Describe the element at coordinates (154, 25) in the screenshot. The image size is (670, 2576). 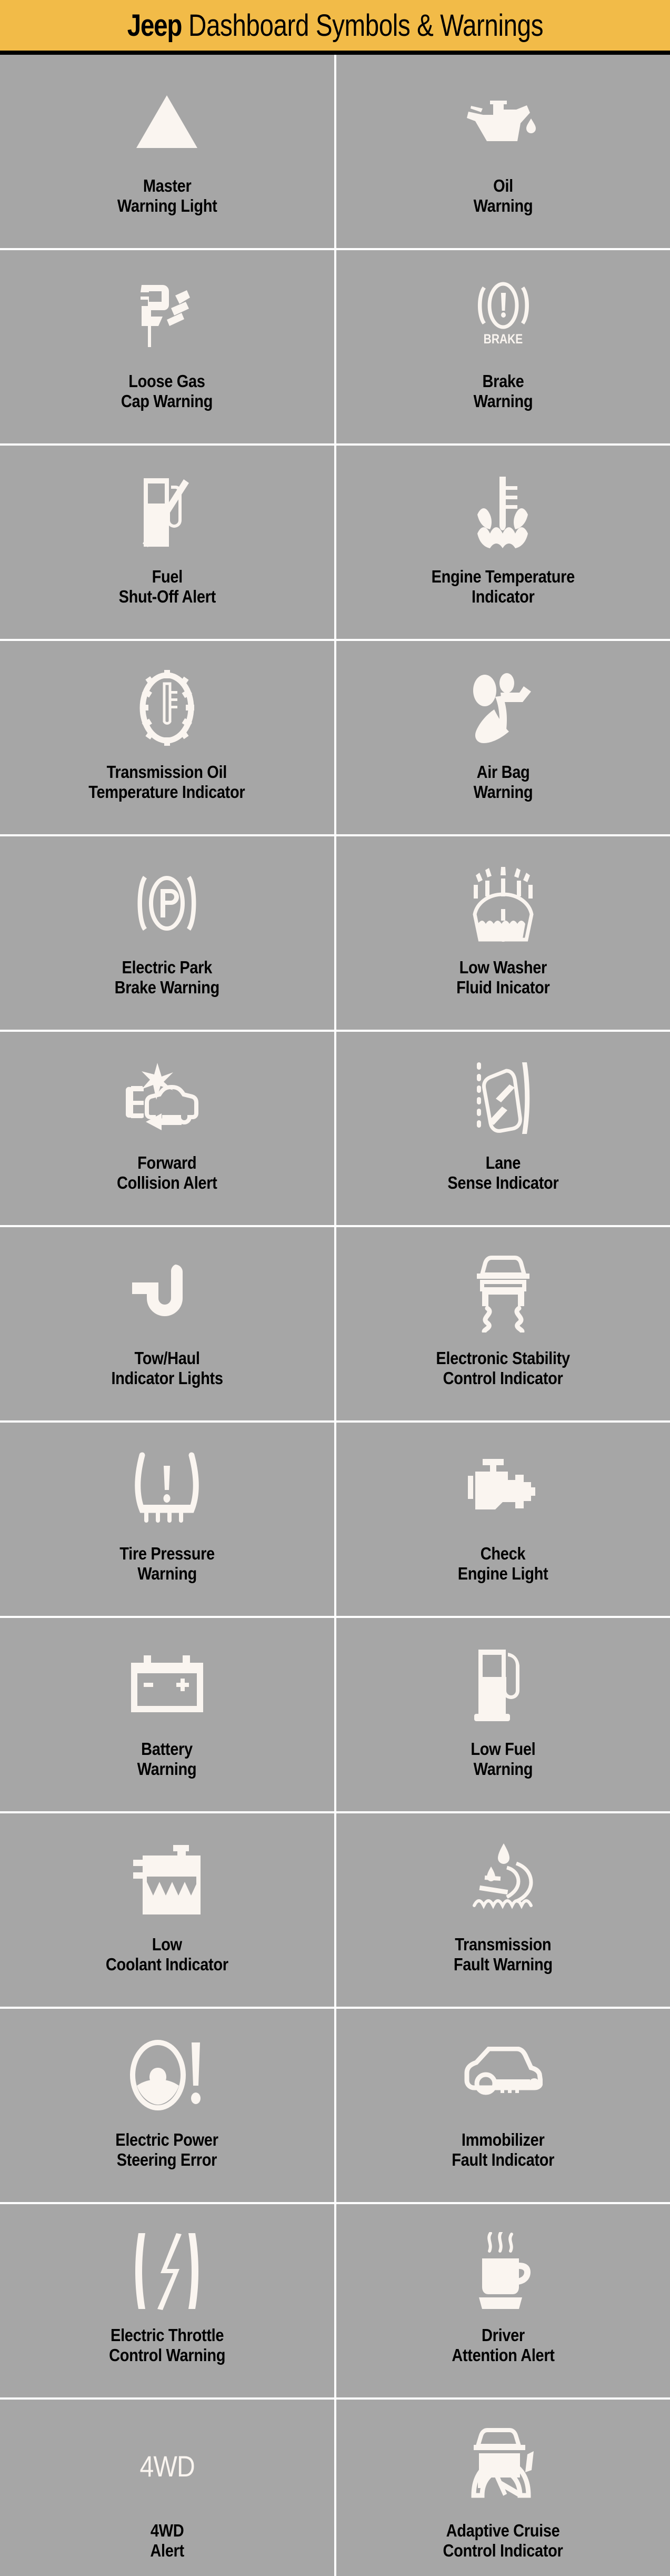
I see `brand-name: Jeep` at that location.